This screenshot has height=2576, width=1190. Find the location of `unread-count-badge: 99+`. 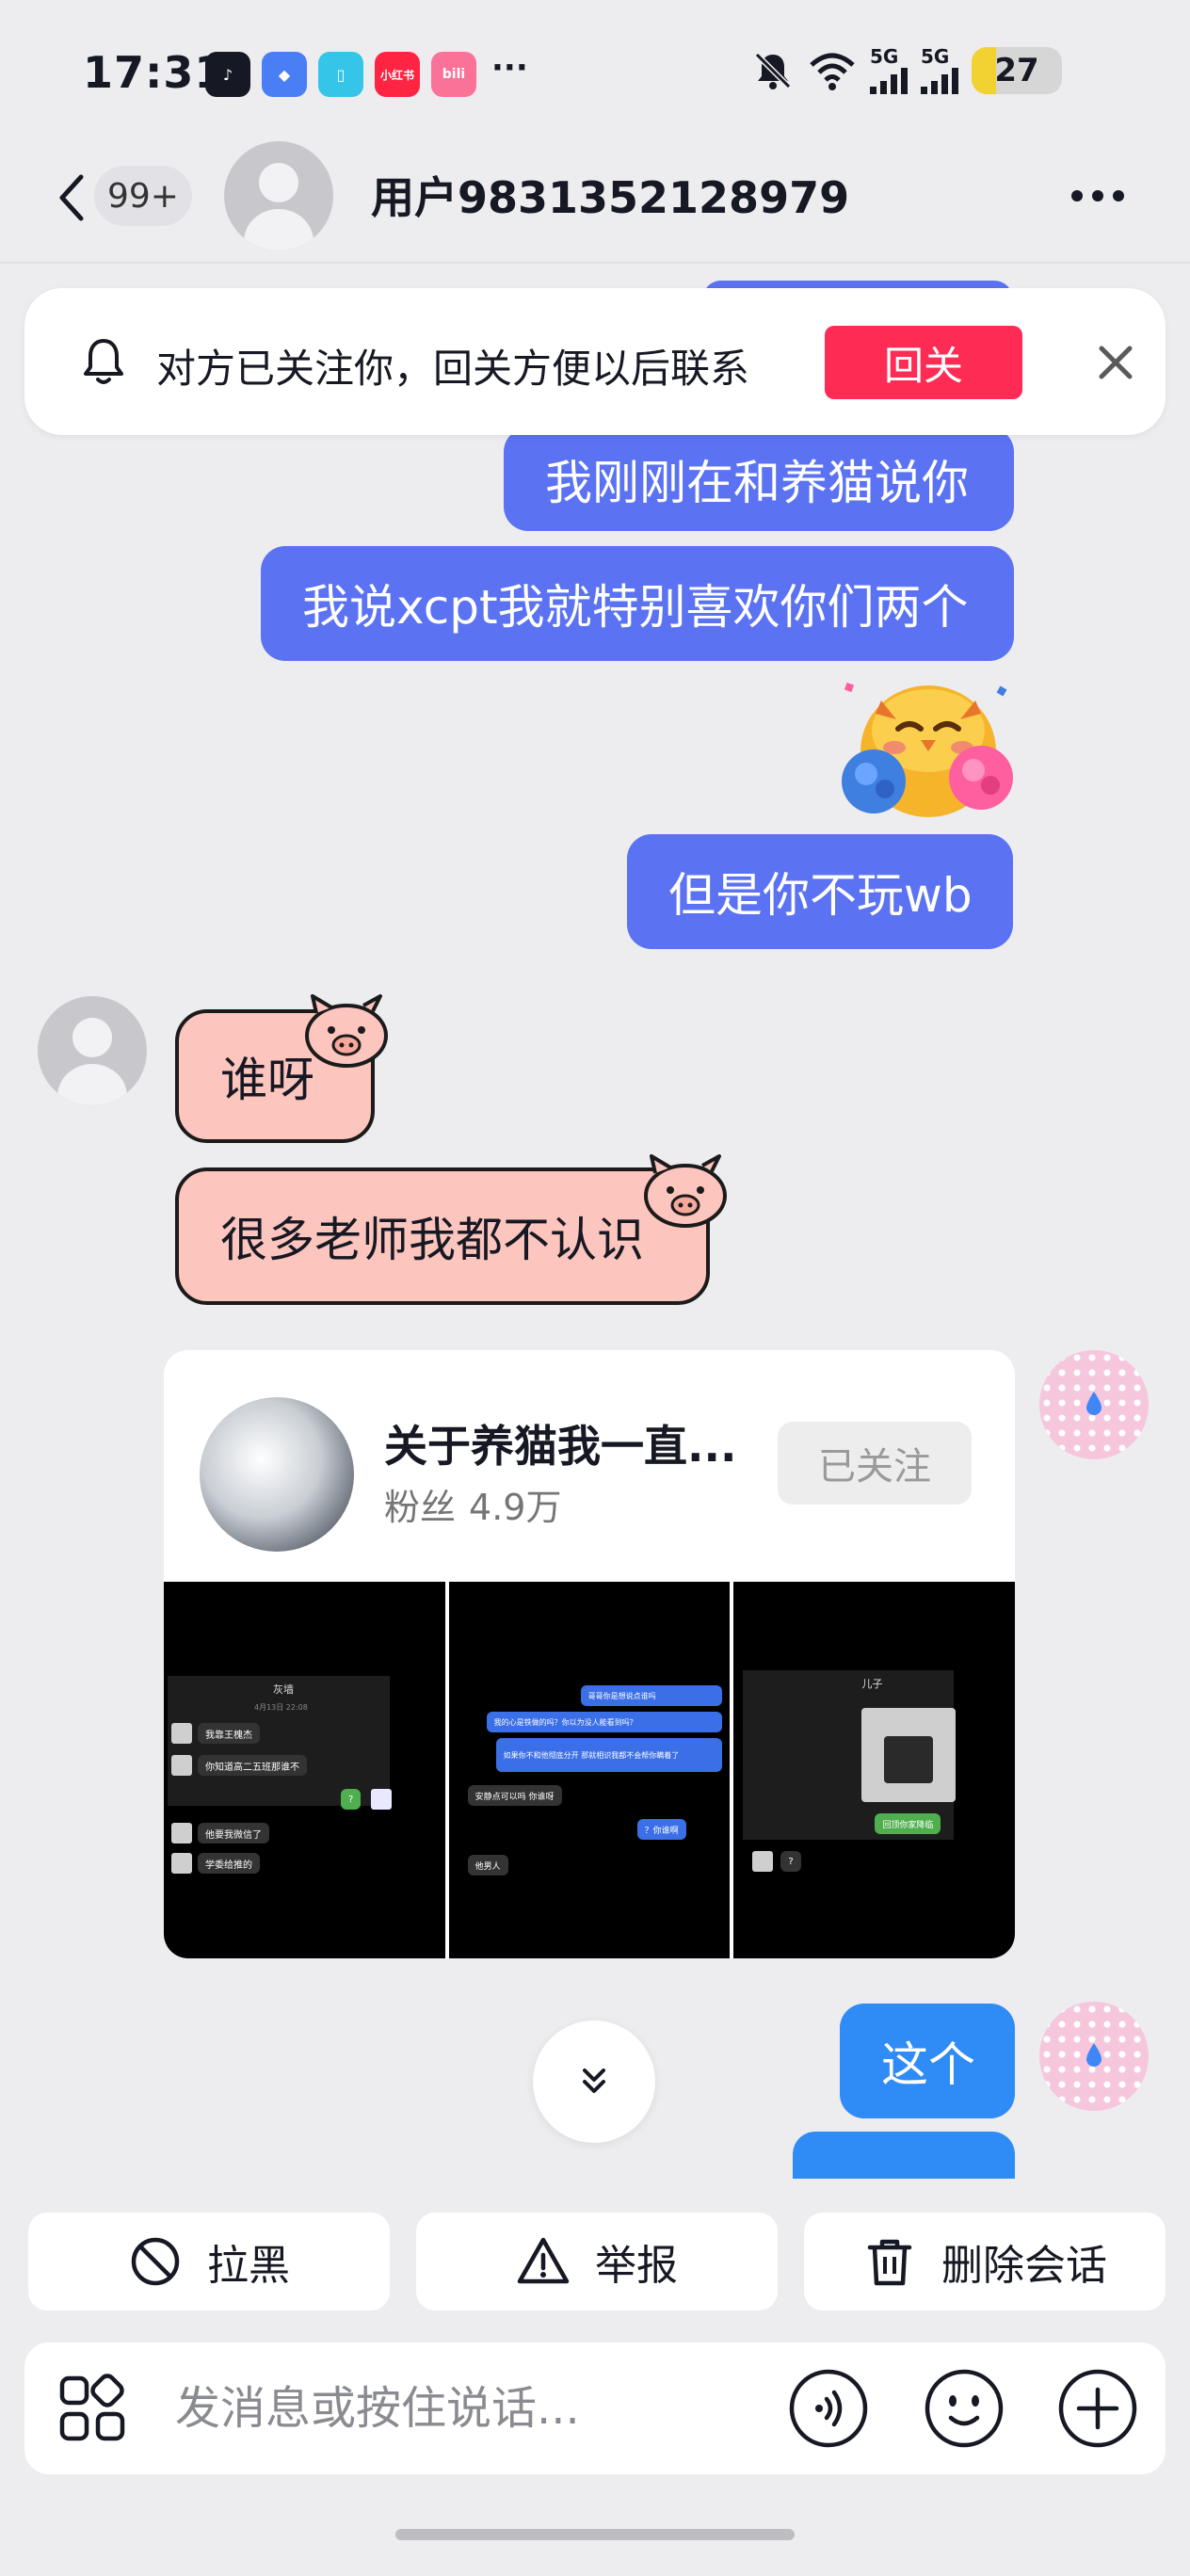

unread-count-badge: 99+ is located at coordinates (143, 196).